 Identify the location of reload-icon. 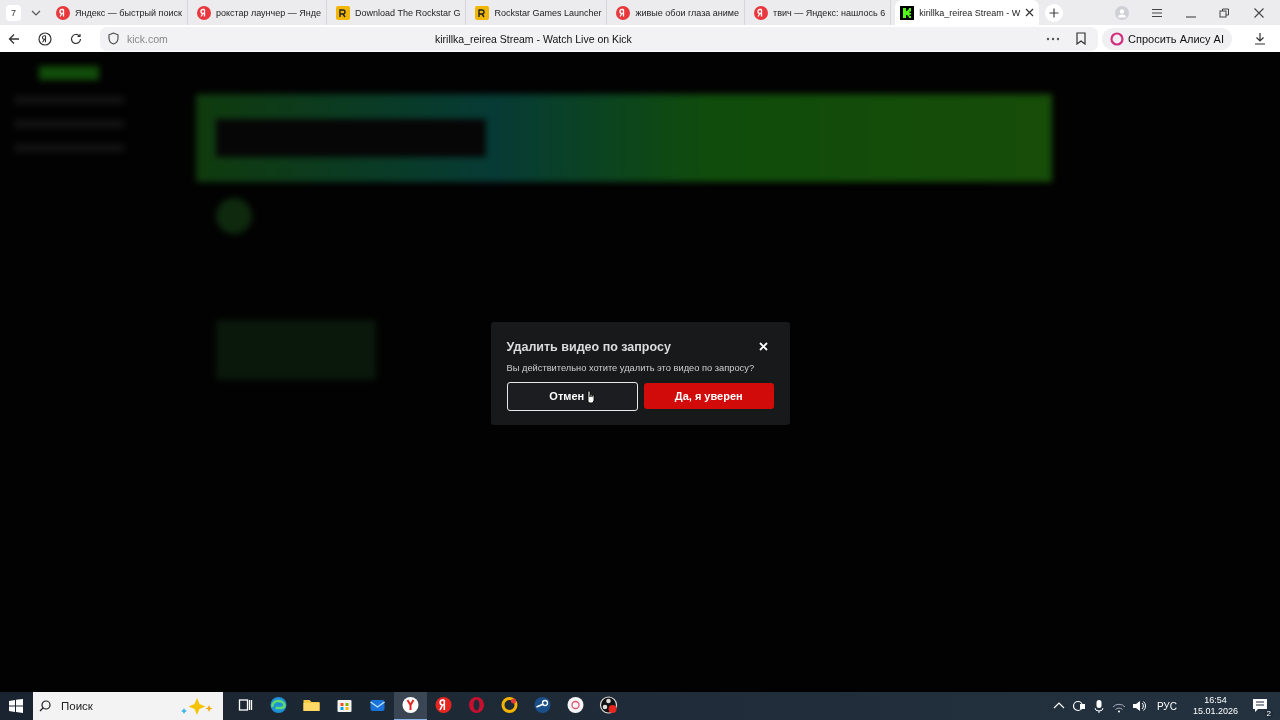
(76, 38).